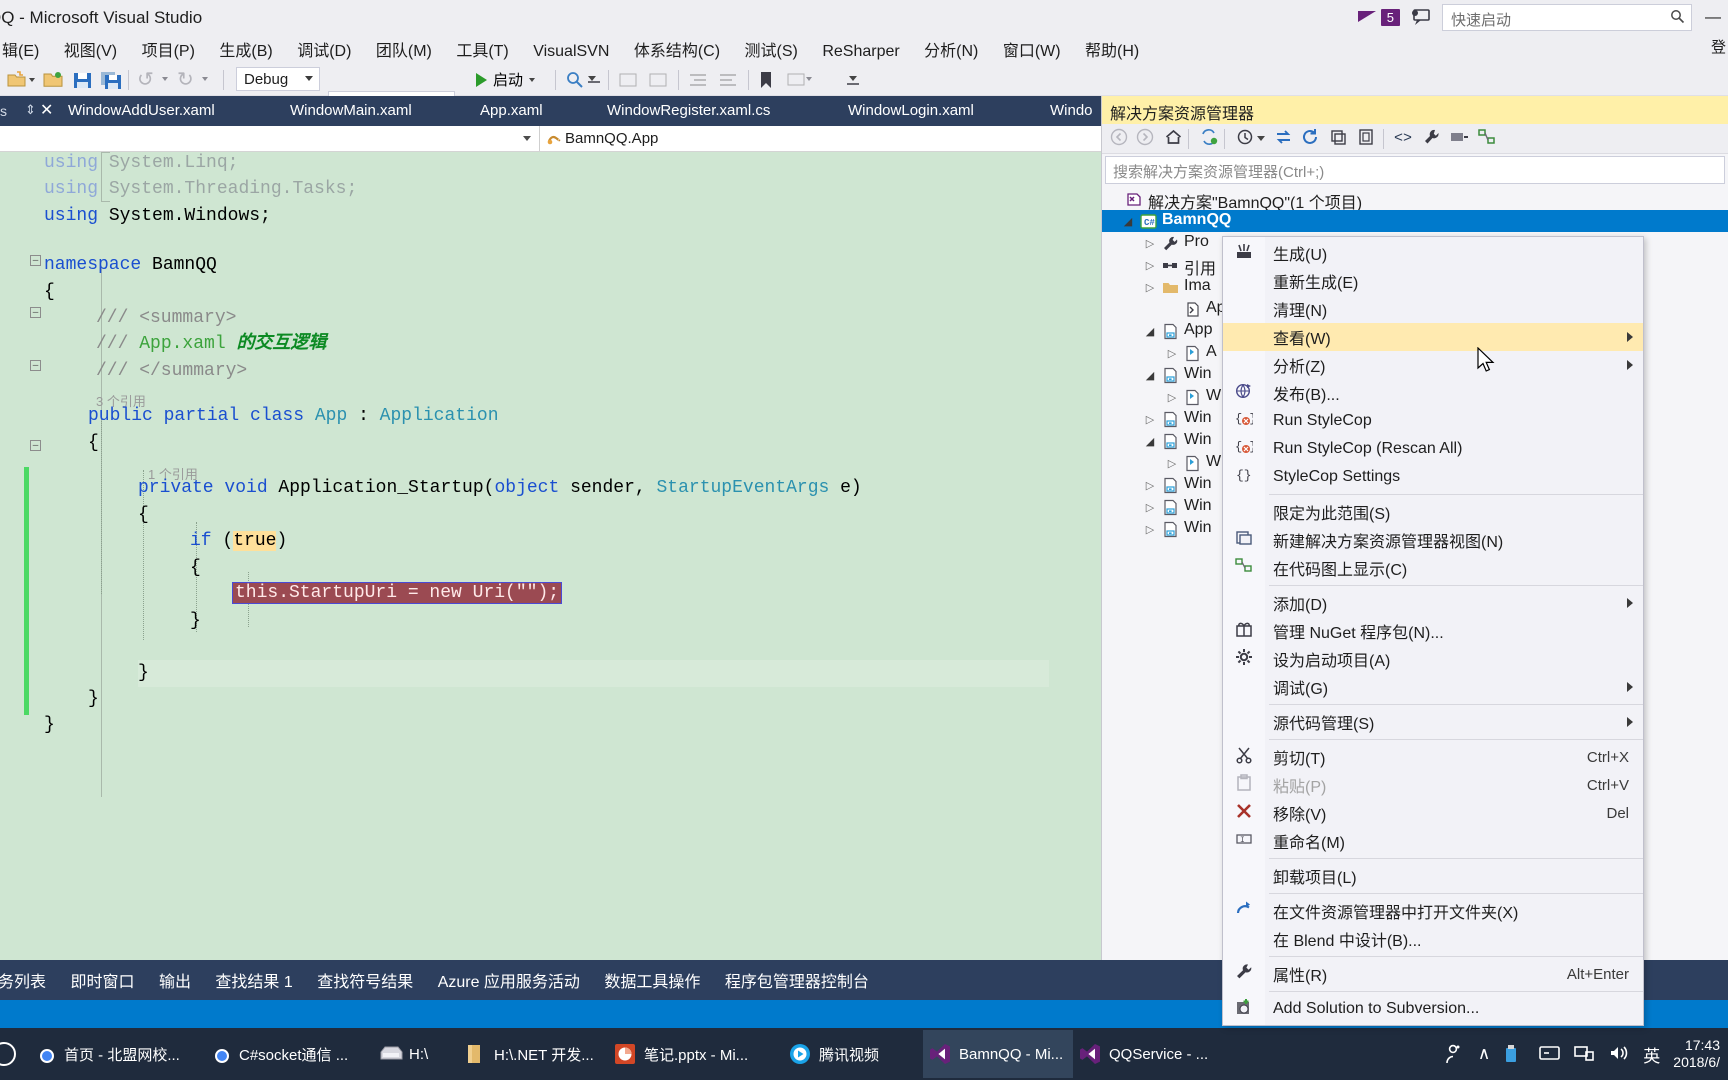 This screenshot has width=1728, height=1080. What do you see at coordinates (1696, 1054) in the screenshot?
I see `taskbar-clock: 17:43 2018/6/` at bounding box center [1696, 1054].